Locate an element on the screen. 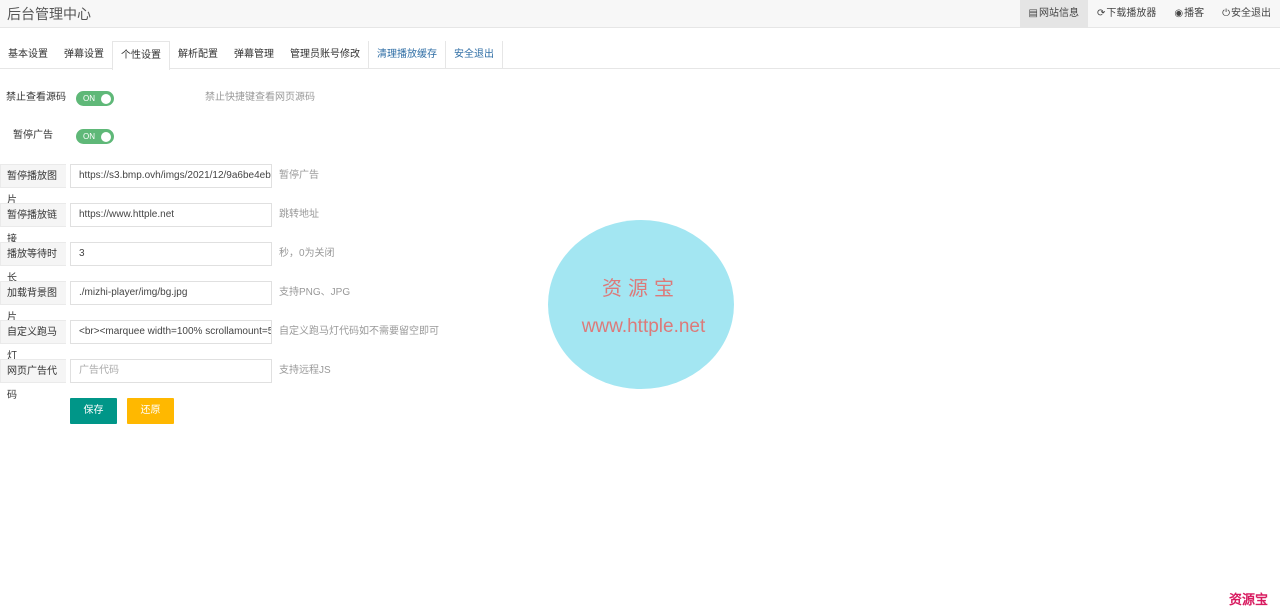  tab-admin-account: 管理员账号修改 is located at coordinates (325, 55).